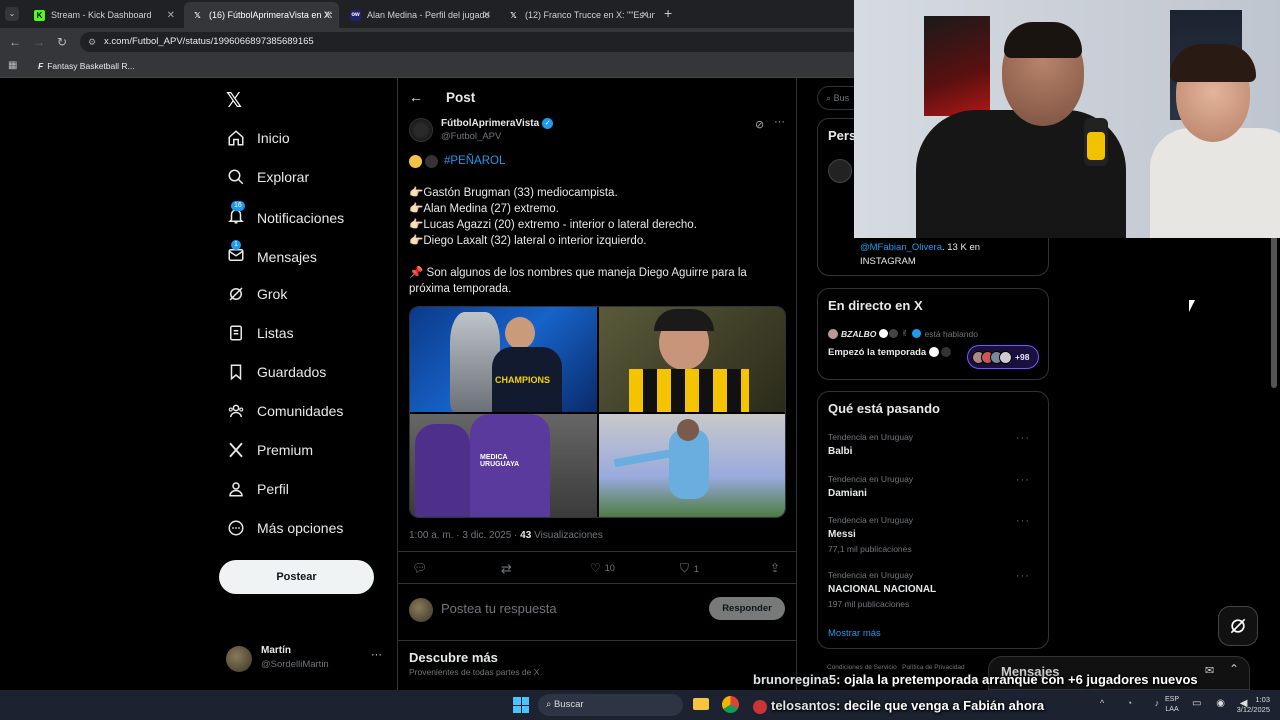 This screenshot has width=1280, height=720. What do you see at coordinates (759, 124) in the screenshot?
I see `grok-icon: ⊘` at bounding box center [759, 124].